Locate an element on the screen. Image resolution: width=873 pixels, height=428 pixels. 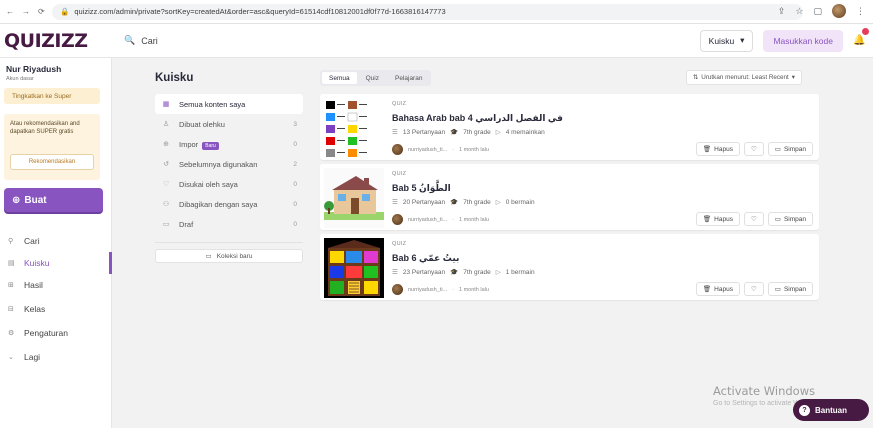
sort-dropdown: ⇅ Urutkan menurut: Least Recent ▾ is located at coordinates (744, 77).